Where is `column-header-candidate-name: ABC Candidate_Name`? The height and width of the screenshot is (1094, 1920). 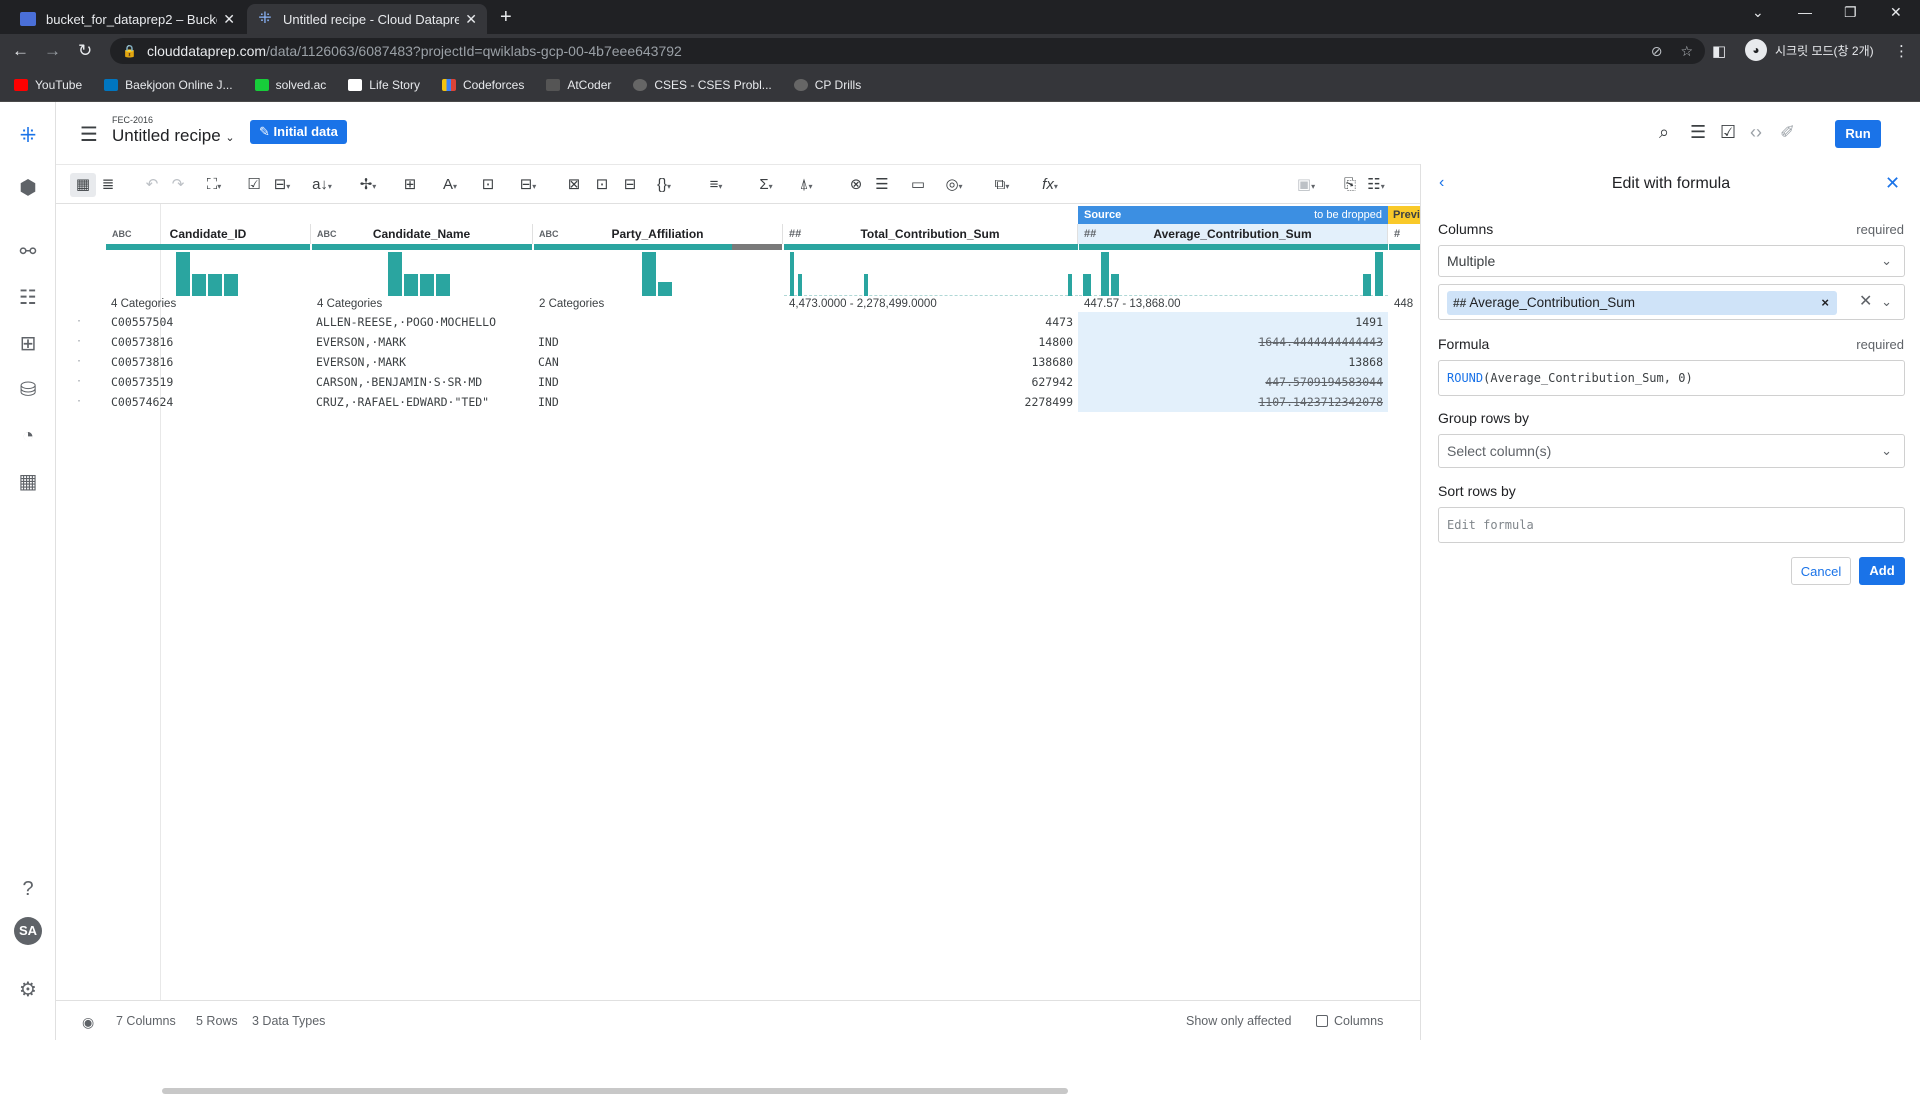 column-header-candidate-name: ABC Candidate_Name is located at coordinates (422, 234).